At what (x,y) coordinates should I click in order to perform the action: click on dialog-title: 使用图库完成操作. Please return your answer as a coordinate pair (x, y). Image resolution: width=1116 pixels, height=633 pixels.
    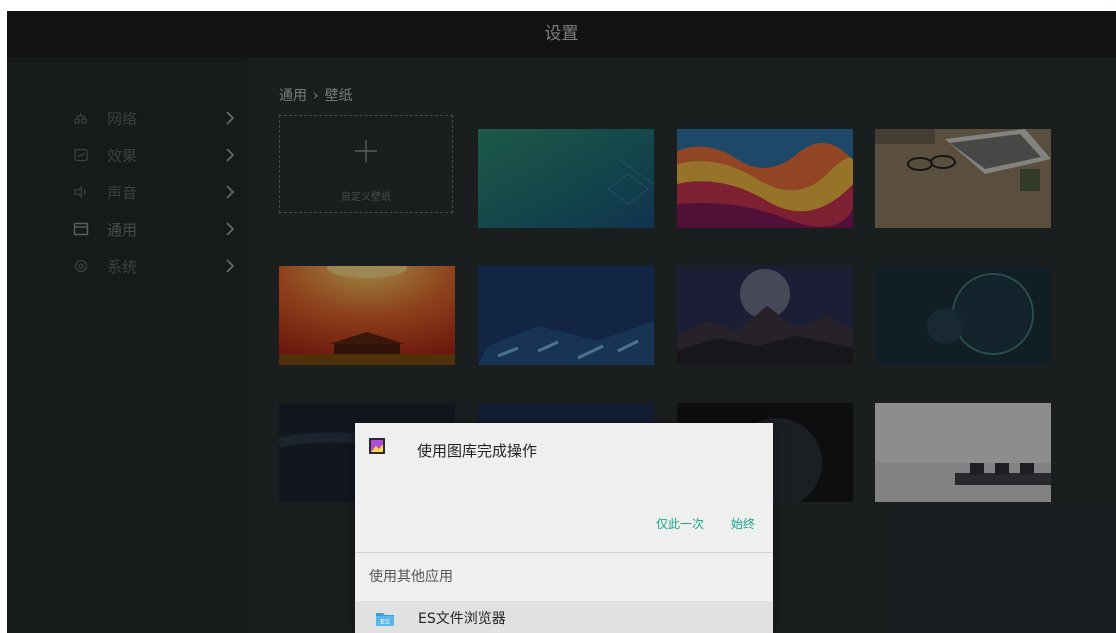
    Looking at the image, I should click on (477, 451).